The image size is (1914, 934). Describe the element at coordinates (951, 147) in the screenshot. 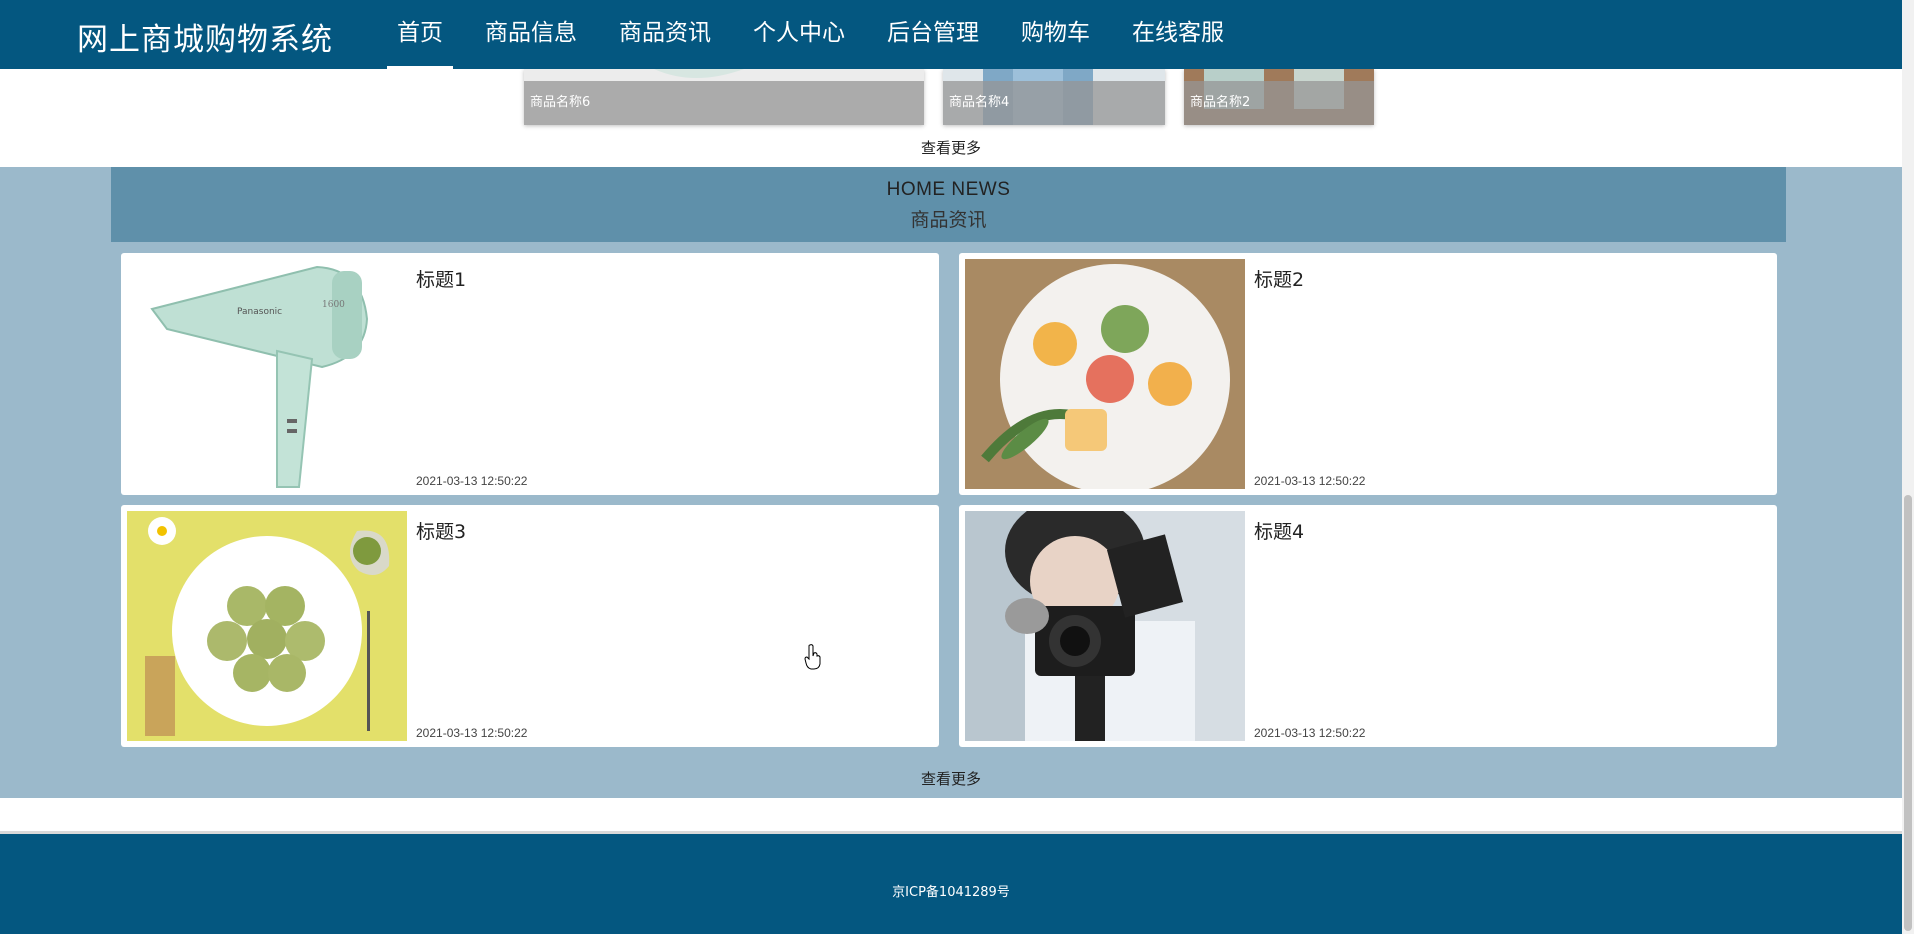

I see `product-more-link: 查看更多` at that location.